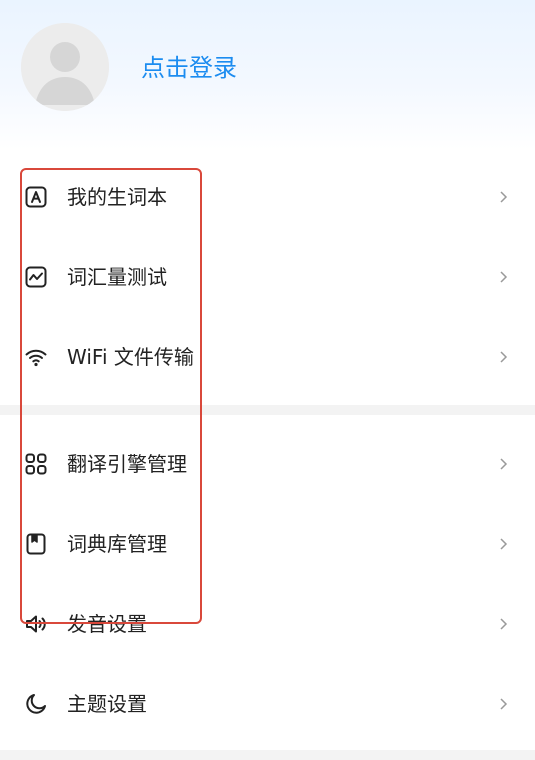 The width and height of the screenshot is (535, 760). I want to click on trend-chart-icon, so click(36, 277).